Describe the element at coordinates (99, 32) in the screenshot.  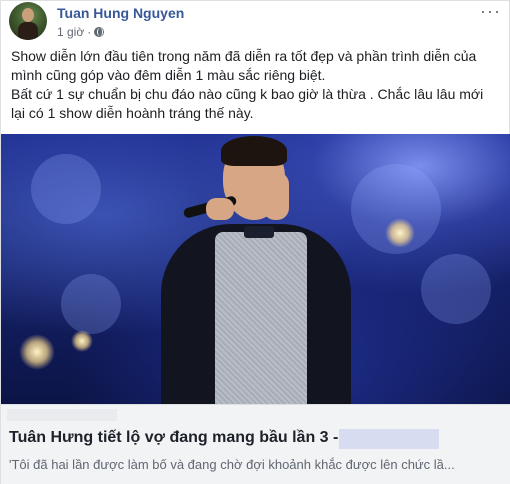
I see `globe-icon` at that location.